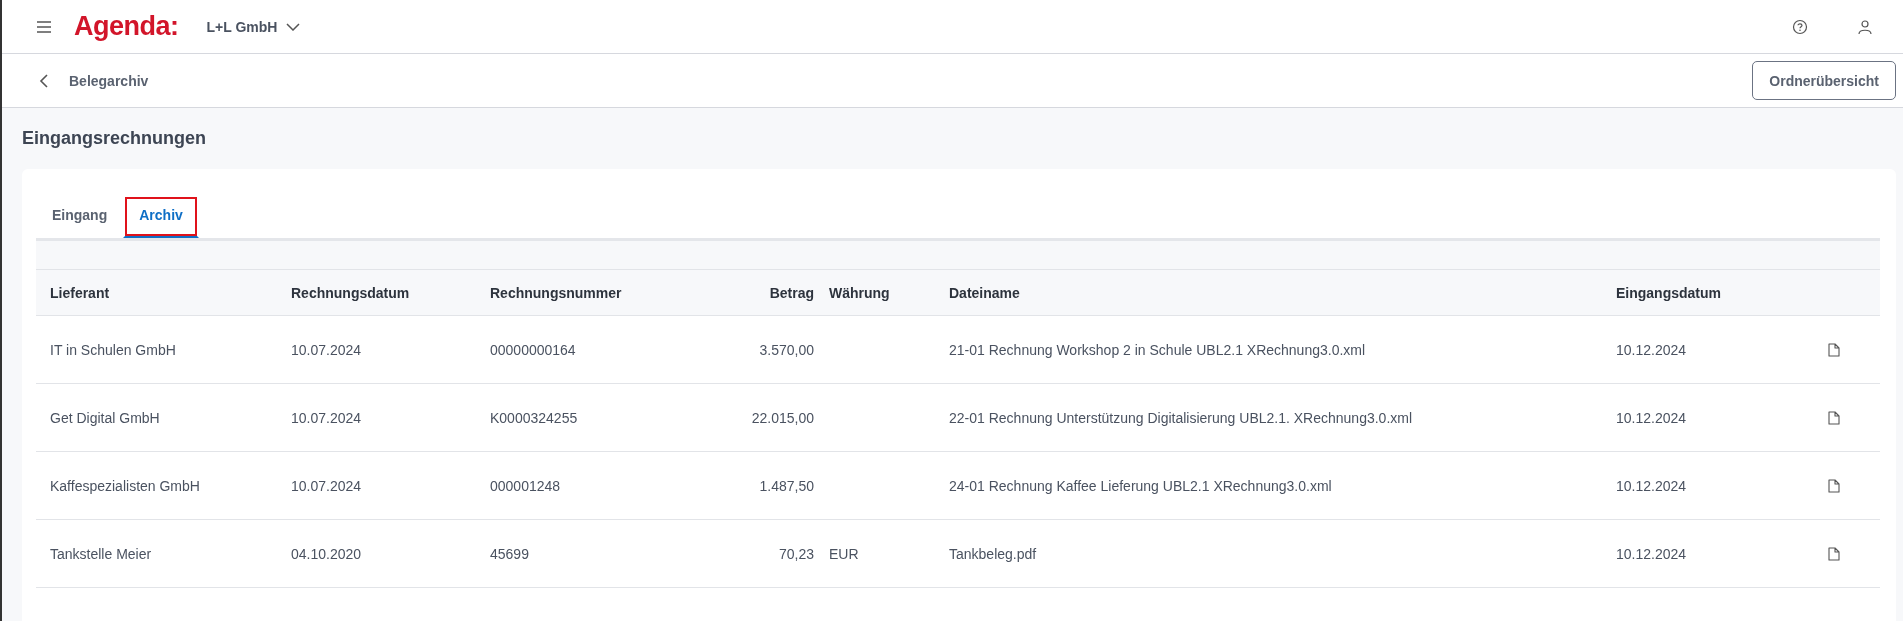 The image size is (1903, 621). I want to click on column-header: Rechnungsnummer, so click(556, 292).